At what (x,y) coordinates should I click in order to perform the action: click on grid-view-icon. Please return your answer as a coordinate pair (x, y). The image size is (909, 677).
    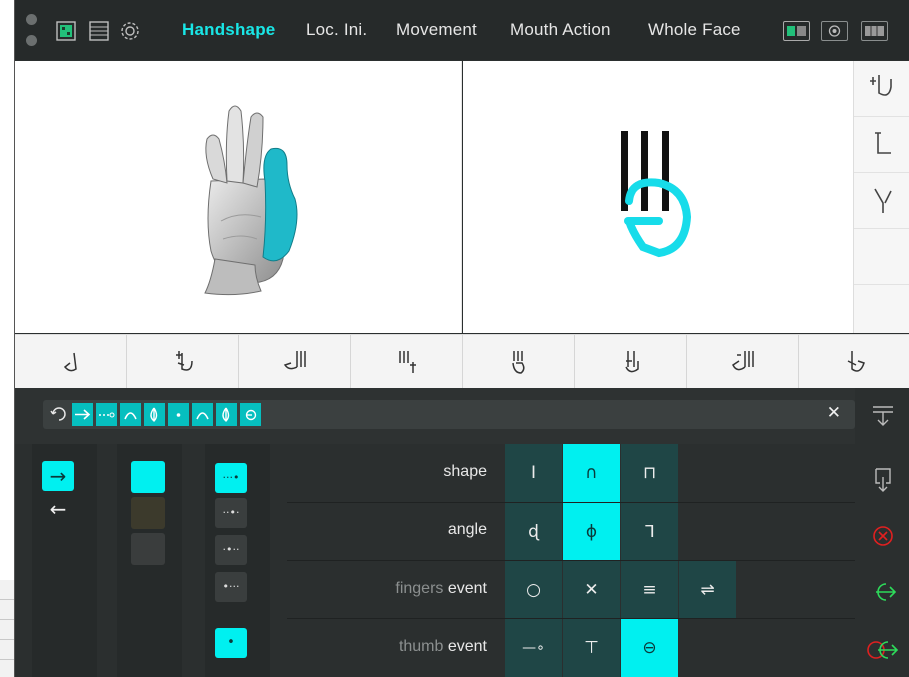
    Looking at the image, I should click on (66, 31).